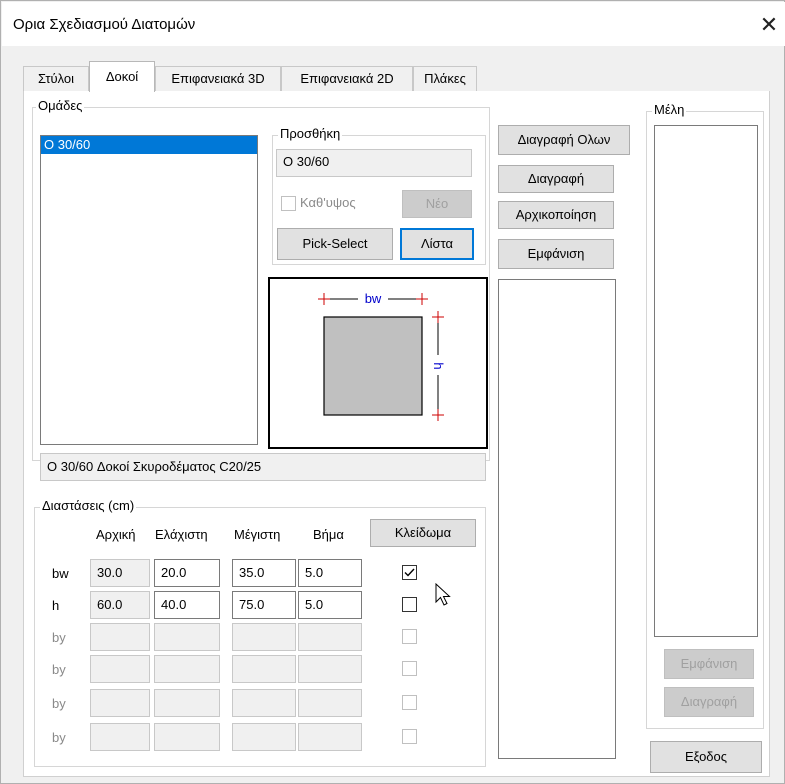  I want to click on section-preview: bw h, so click(378, 363).